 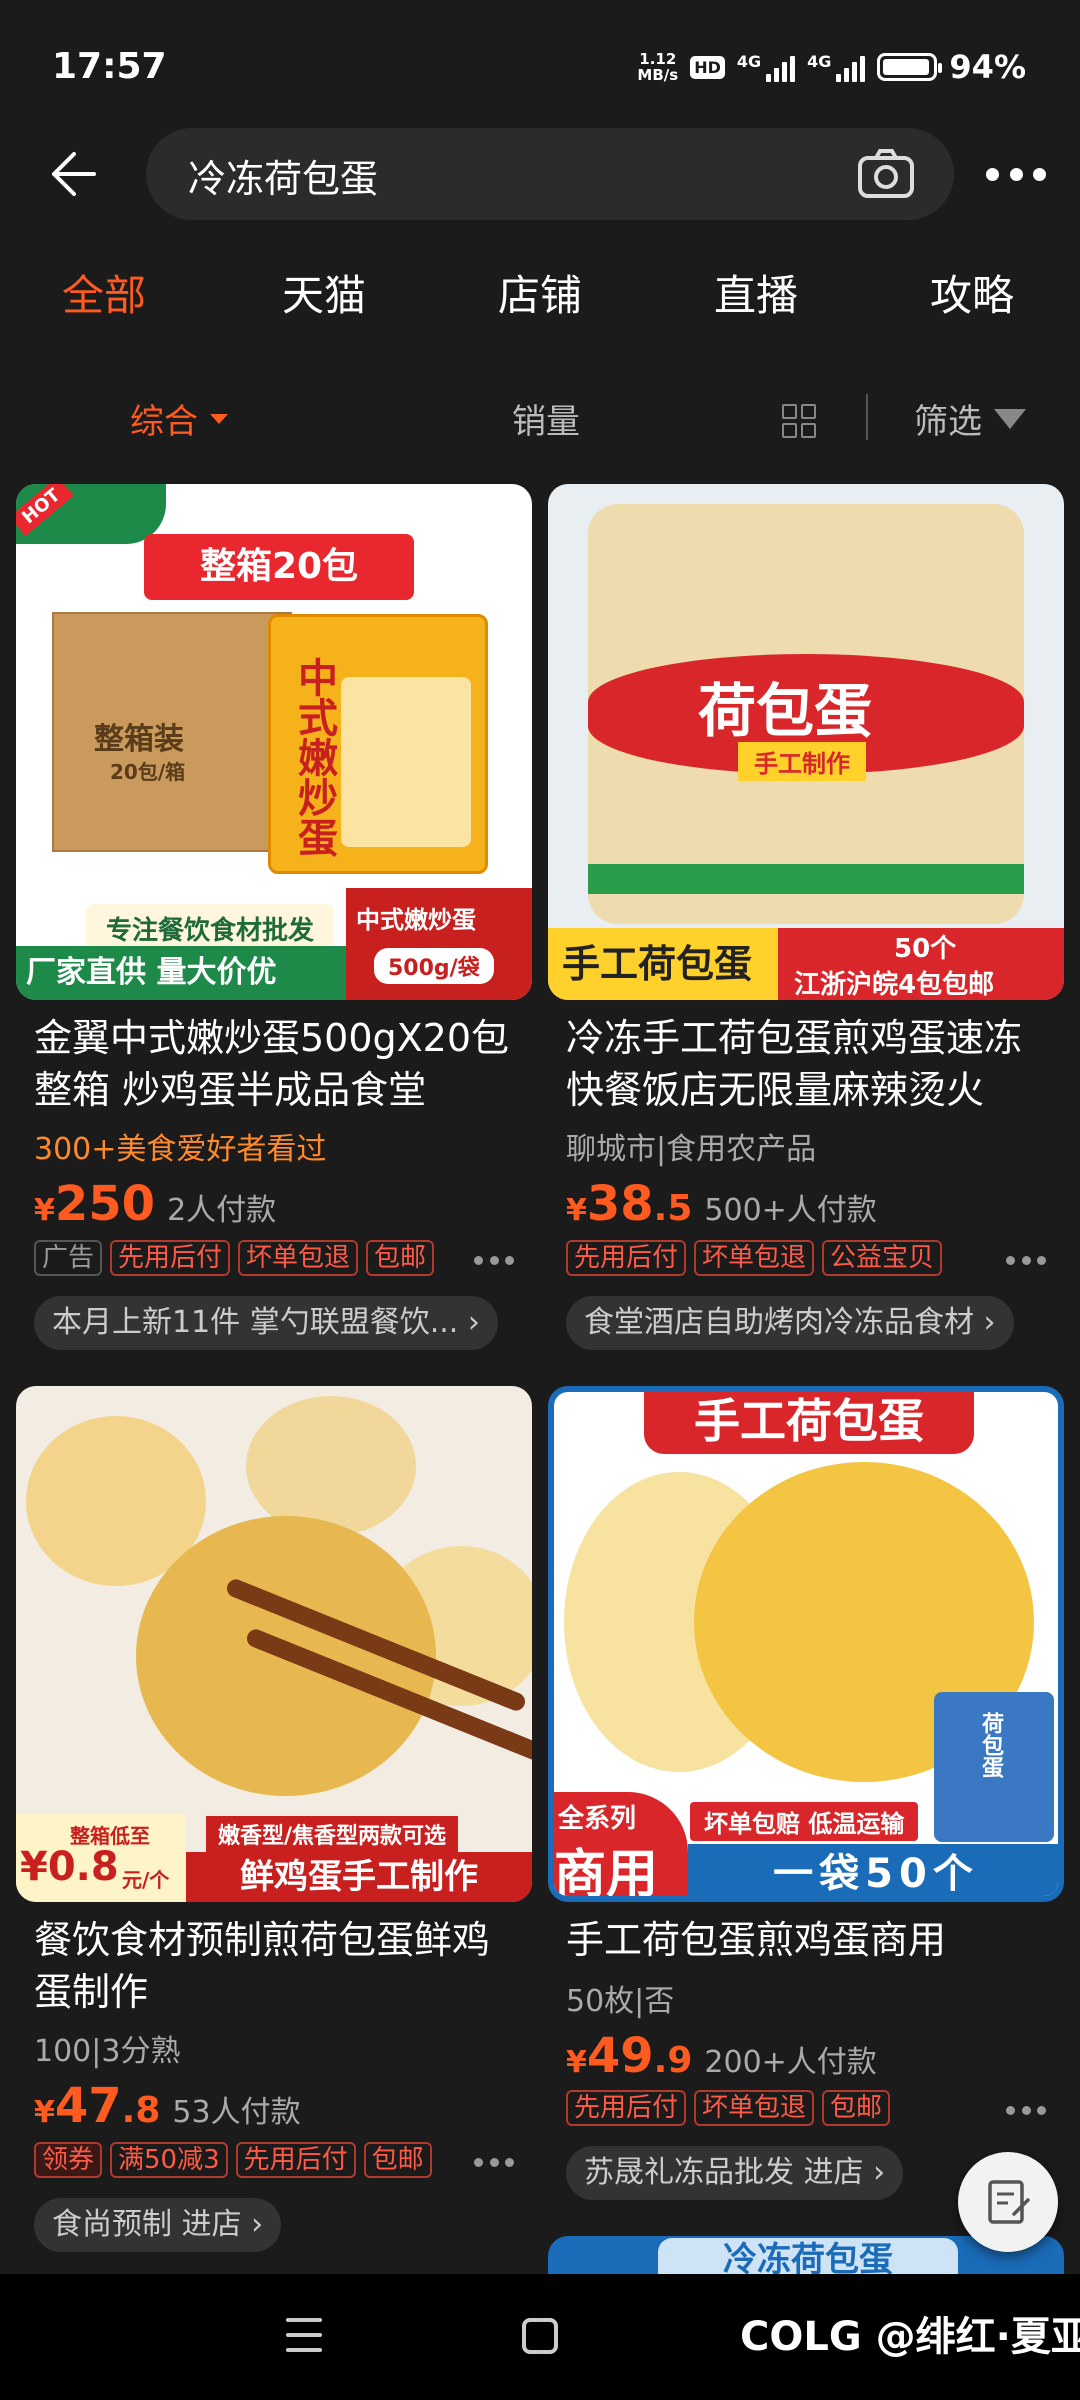 I want to click on battery-level, so click(x=906, y=67).